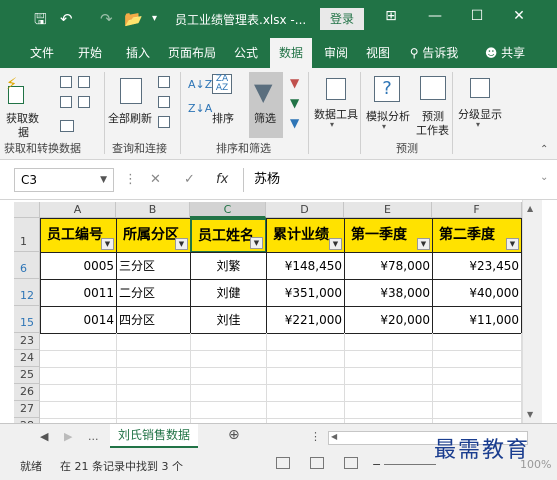  What do you see at coordinates (388, 116) in the screenshot?
I see `what-if-label: 模拟分析` at bounding box center [388, 116].